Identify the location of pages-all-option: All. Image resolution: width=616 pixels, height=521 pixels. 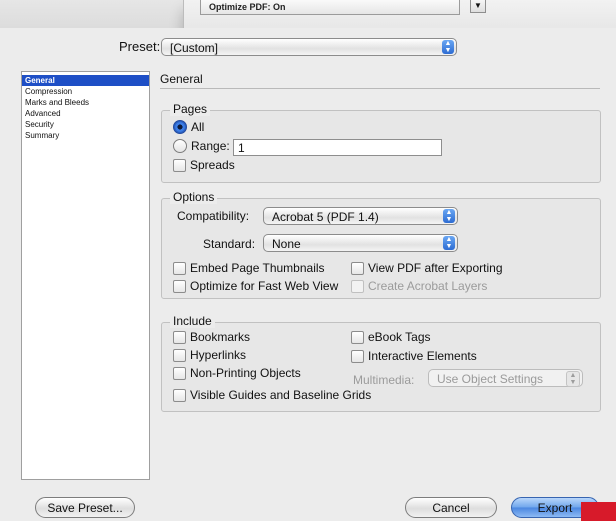
(188, 127).